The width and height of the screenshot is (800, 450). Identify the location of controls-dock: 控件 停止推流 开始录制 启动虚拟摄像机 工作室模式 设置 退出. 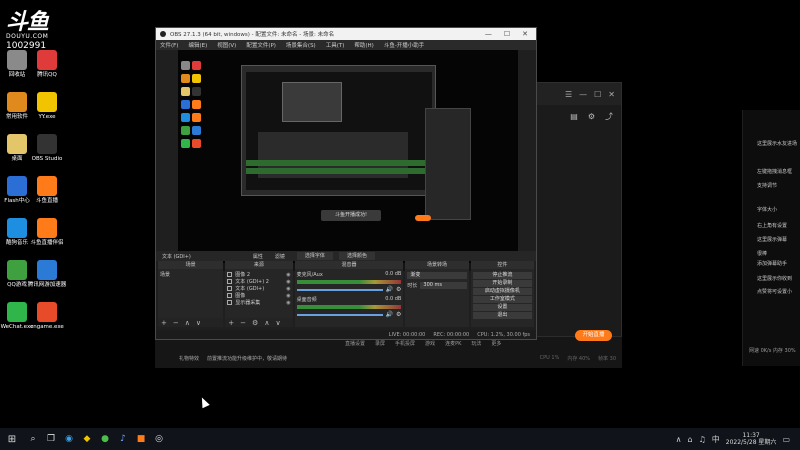
(502, 294).